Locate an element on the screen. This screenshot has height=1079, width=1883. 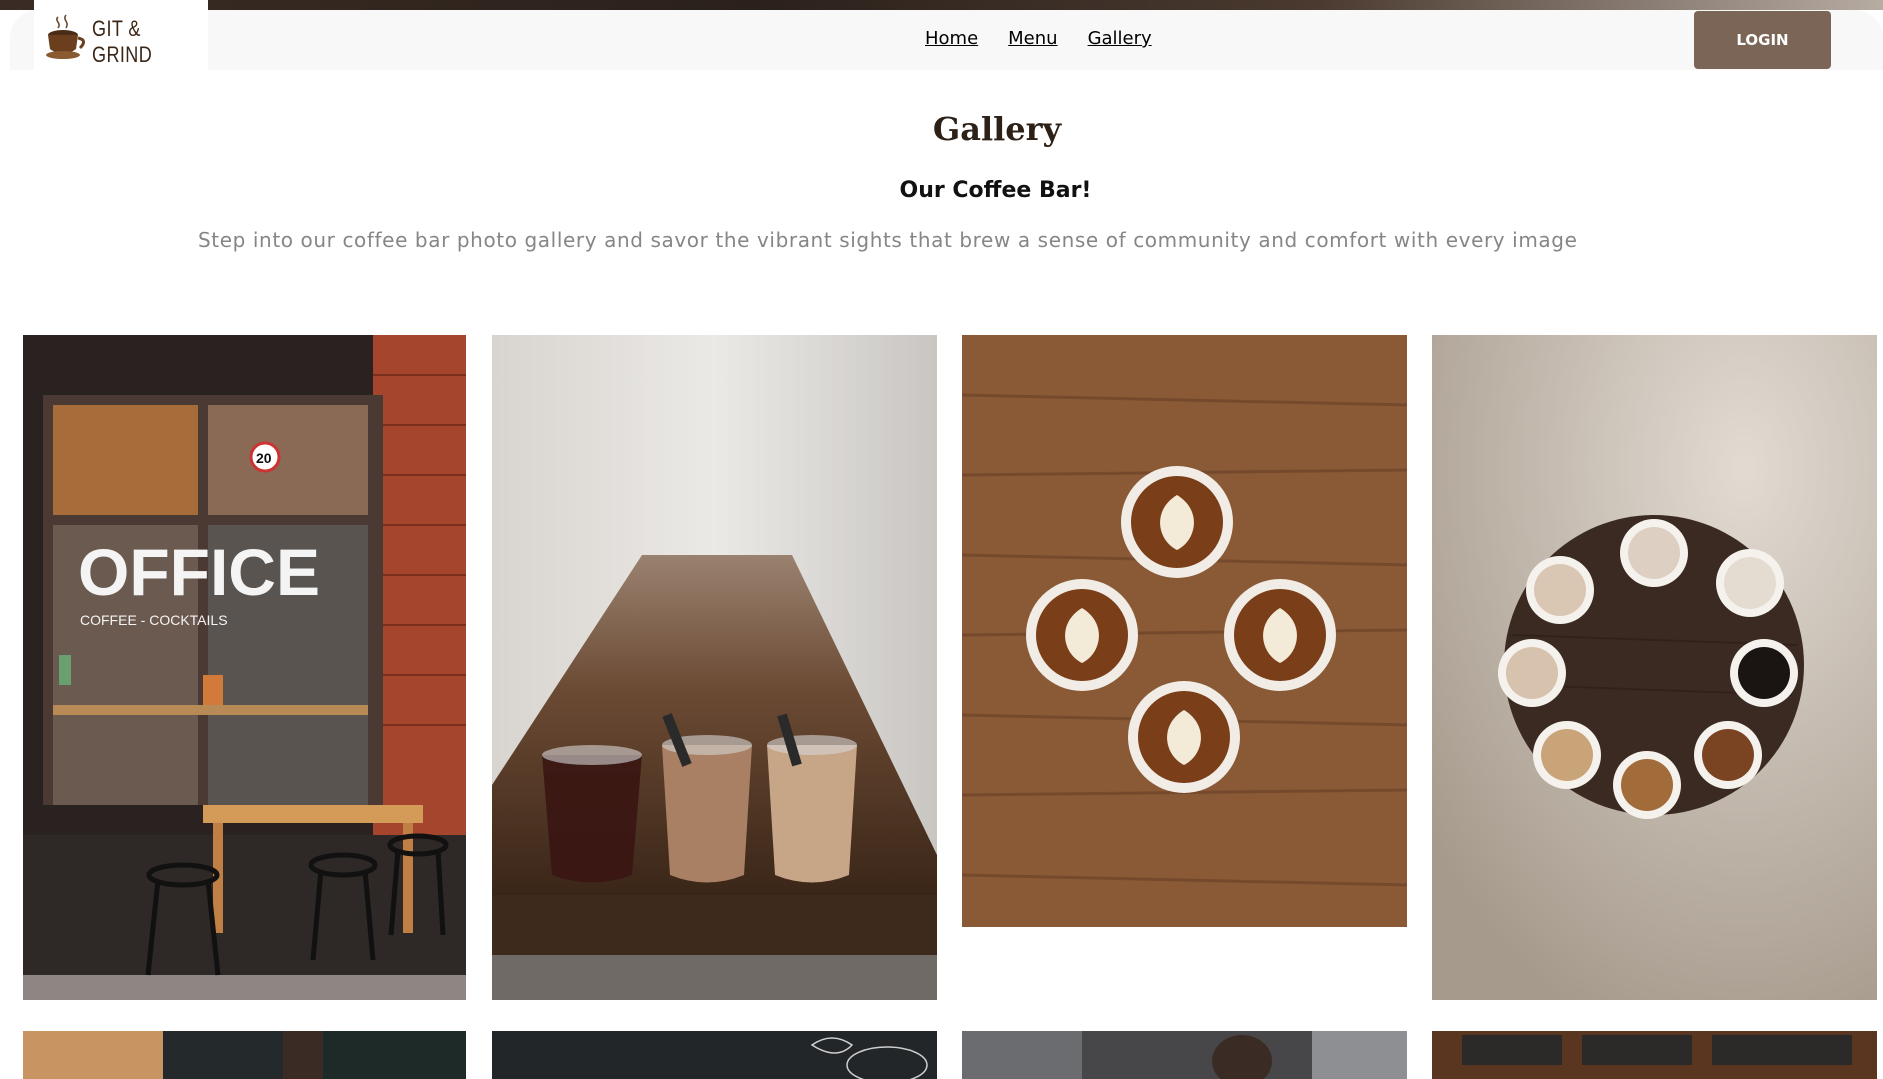
gallery-photo-coffee-bar is located at coordinates (714, 667).